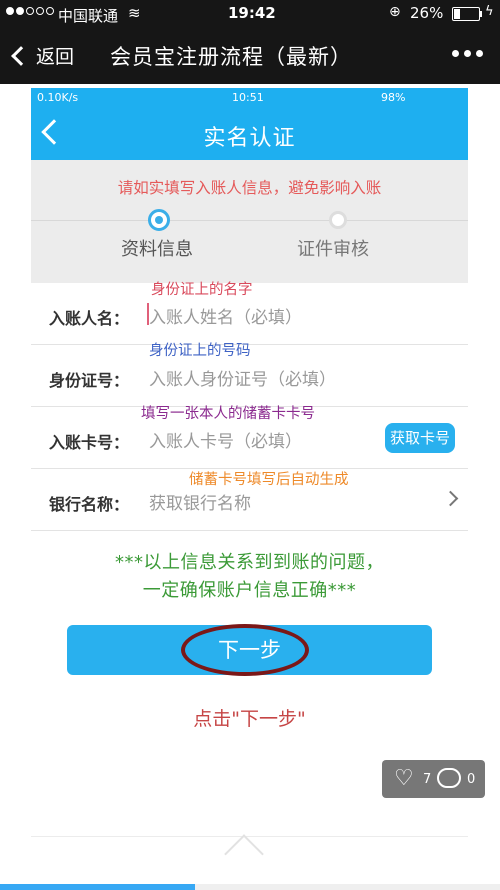 The width and height of the screenshot is (500, 890). I want to click on inner-title: 实名认证, so click(249, 138).